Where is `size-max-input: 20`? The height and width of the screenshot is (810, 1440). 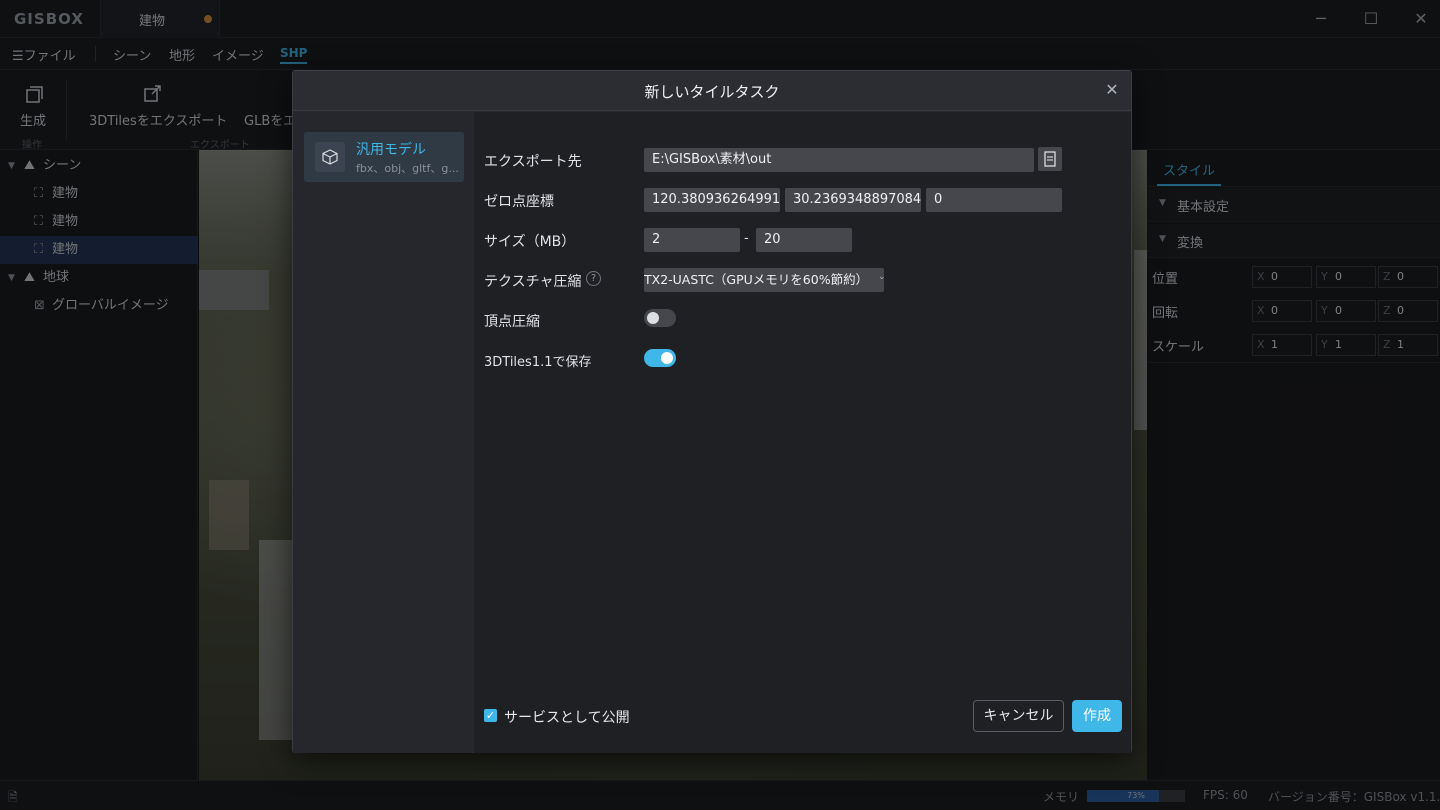
size-max-input: 20 is located at coordinates (804, 240).